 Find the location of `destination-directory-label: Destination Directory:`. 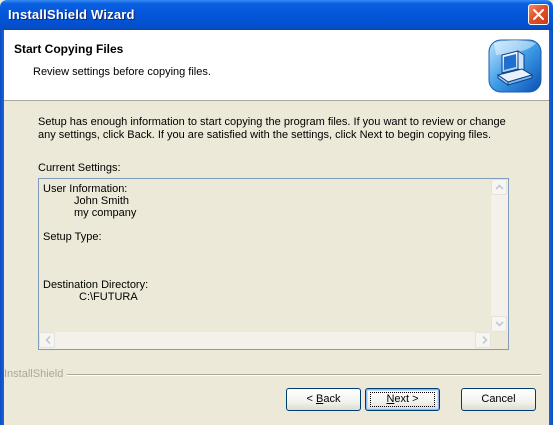

destination-directory-label: Destination Directory: is located at coordinates (96, 285).